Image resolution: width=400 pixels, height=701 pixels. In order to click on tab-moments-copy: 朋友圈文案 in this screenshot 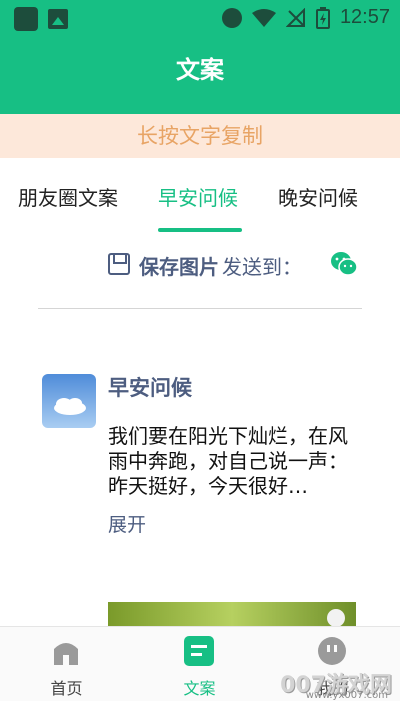, I will do `click(68, 196)`.